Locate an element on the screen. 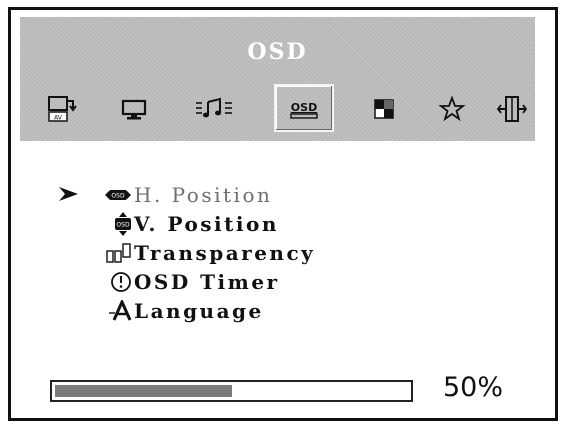  menu-item-transparency: Transparency is located at coordinates (238, 252).